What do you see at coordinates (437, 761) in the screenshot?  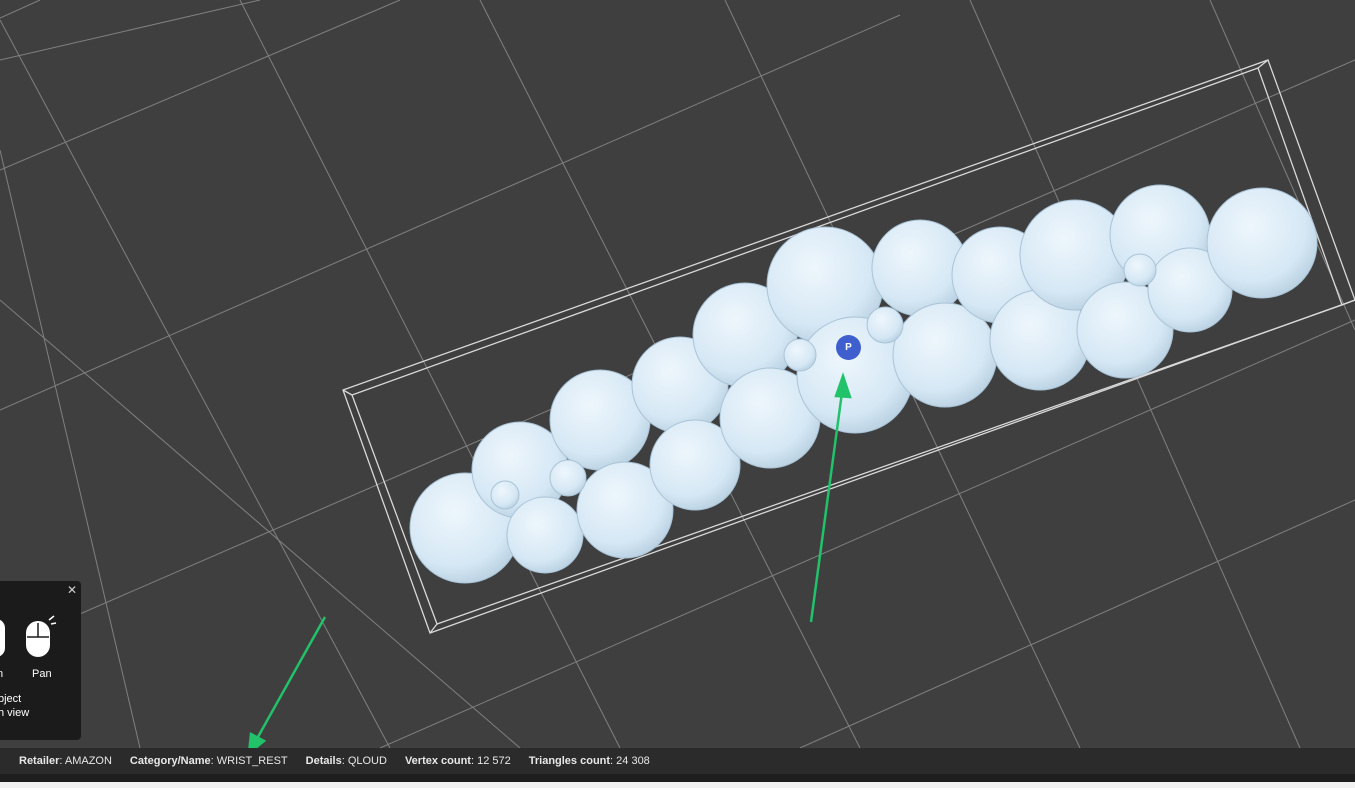 I see `vertex-key: Vertex count` at bounding box center [437, 761].